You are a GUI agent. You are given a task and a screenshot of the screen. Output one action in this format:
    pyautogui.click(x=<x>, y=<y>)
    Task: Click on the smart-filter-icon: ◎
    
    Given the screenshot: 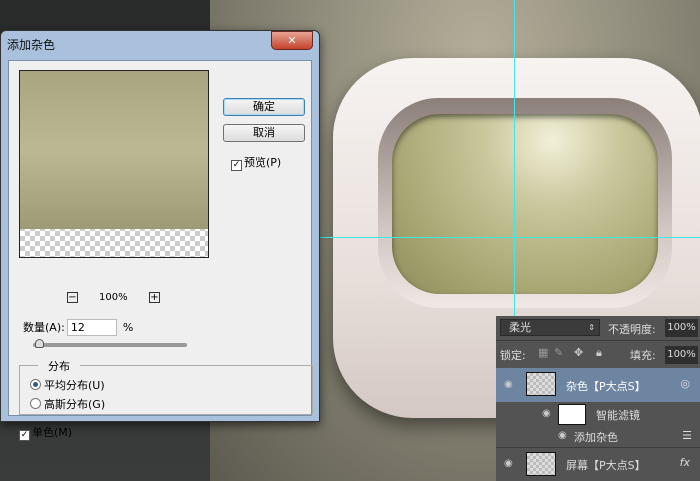 What is the action you would take?
    pyautogui.click(x=685, y=383)
    